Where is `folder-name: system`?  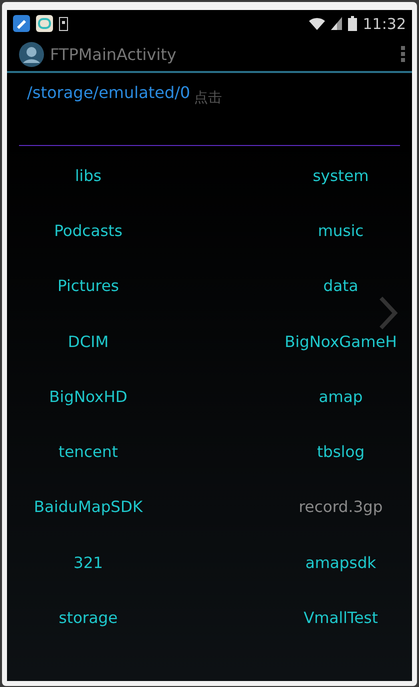
folder-name: system is located at coordinates (340, 175).